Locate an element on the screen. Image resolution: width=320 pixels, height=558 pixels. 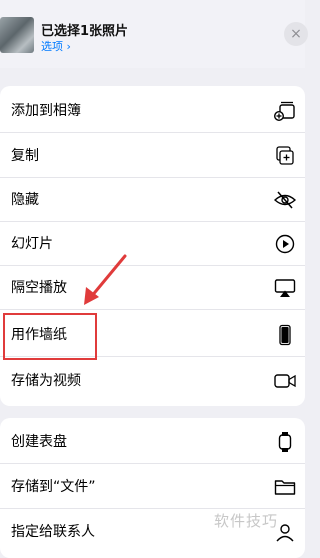
watermark-text: 软件技巧 is located at coordinates (246, 521).